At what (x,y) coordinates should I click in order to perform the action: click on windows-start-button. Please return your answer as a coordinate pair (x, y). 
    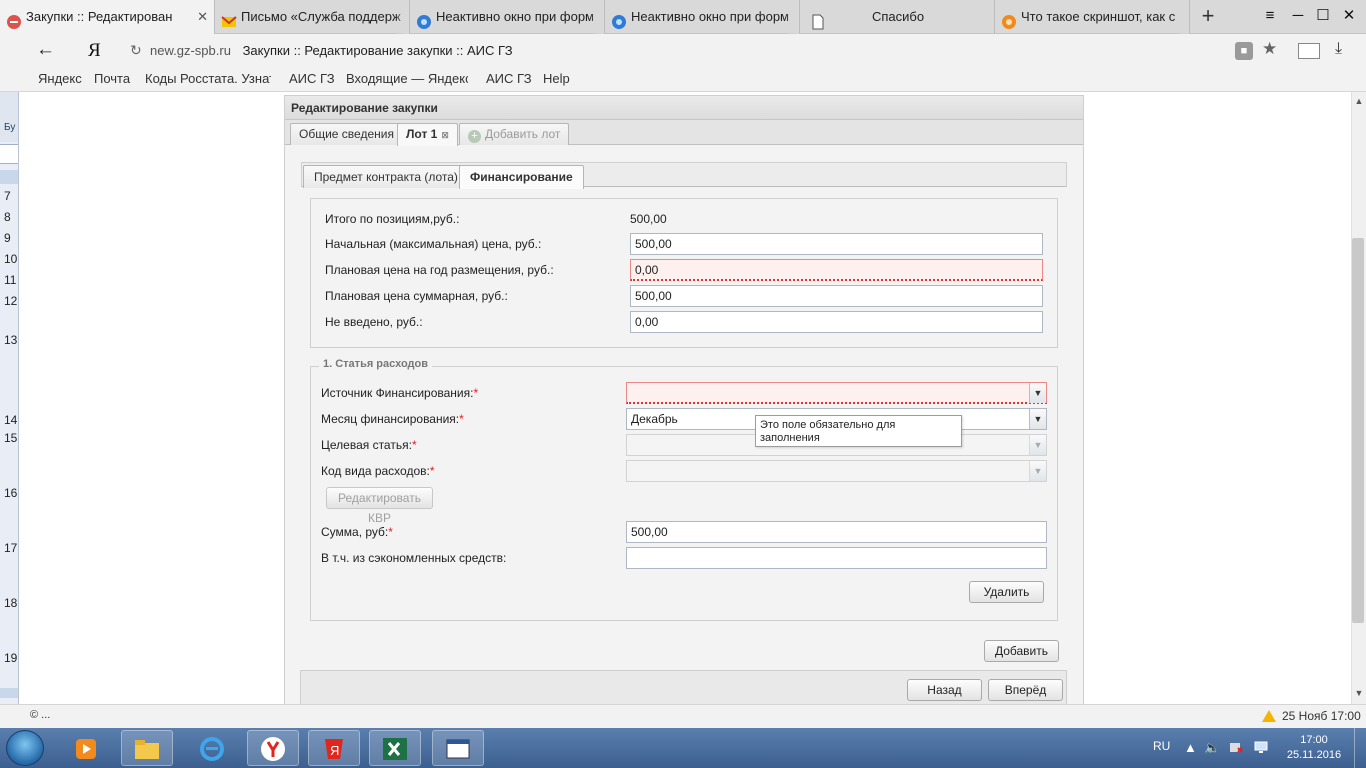
    Looking at the image, I should click on (25, 748).